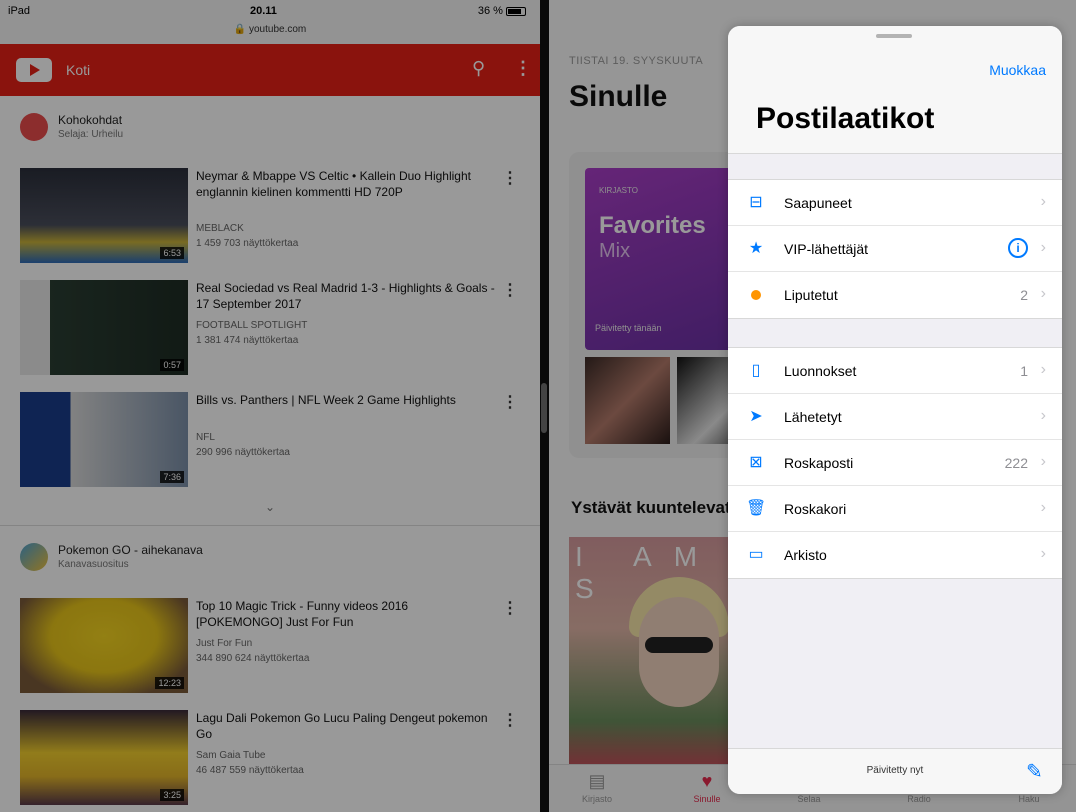 Image resolution: width=1076 pixels, height=812 pixels. What do you see at coordinates (815, 509) in the screenshot?
I see `mailbox-label: Roskakori` at bounding box center [815, 509].